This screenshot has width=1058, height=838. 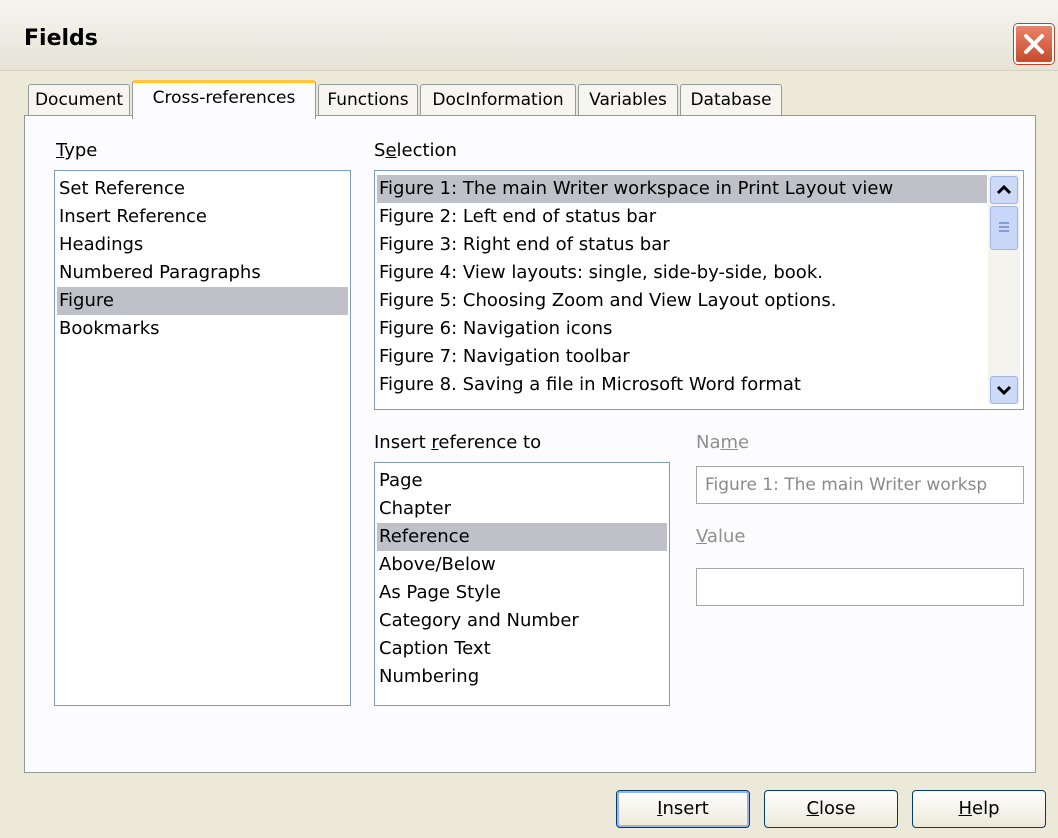 I want to click on scroll-down-button, so click(x=1004, y=390).